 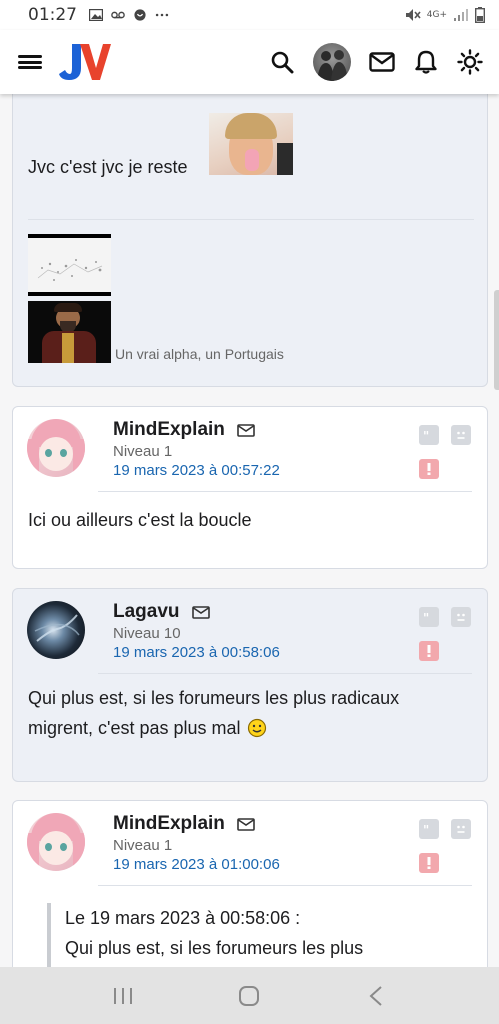 I want to click on jv-logo-graphic, so click(x=85, y=62).